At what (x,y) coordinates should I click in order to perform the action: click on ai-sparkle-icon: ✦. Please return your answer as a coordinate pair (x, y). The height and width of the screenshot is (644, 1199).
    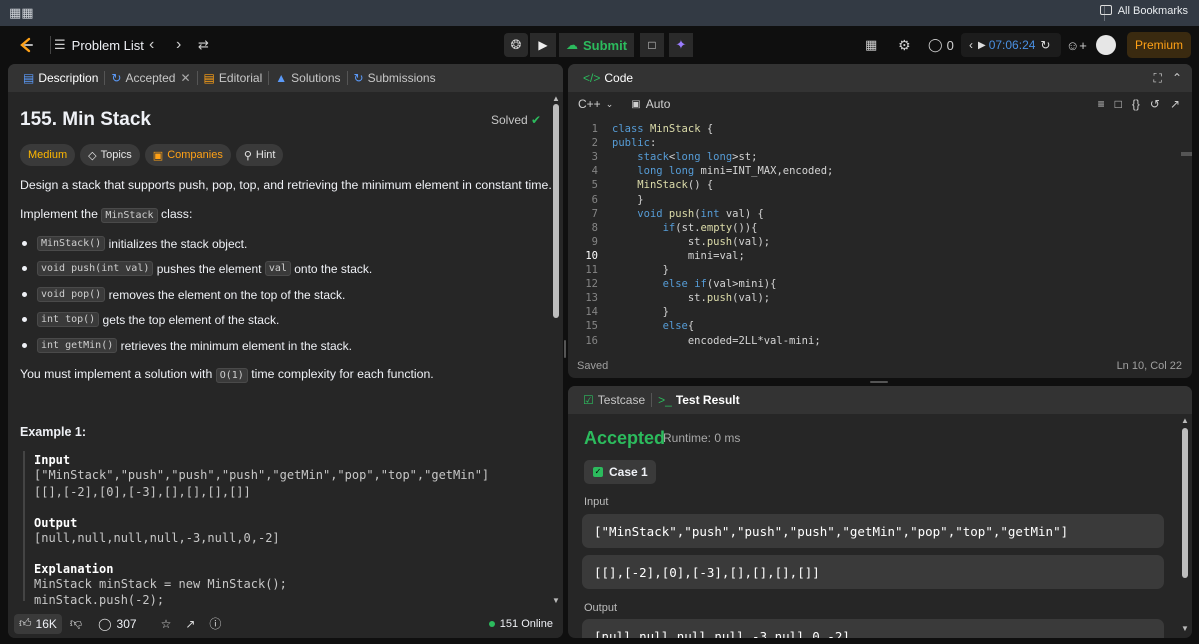
    Looking at the image, I should click on (681, 45).